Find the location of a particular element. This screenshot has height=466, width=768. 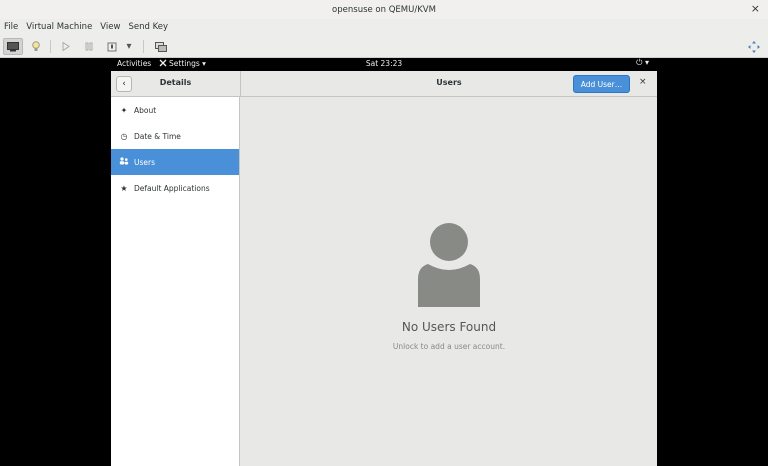

menu-virtual-machine: Virtual Machine is located at coordinates (59, 27).